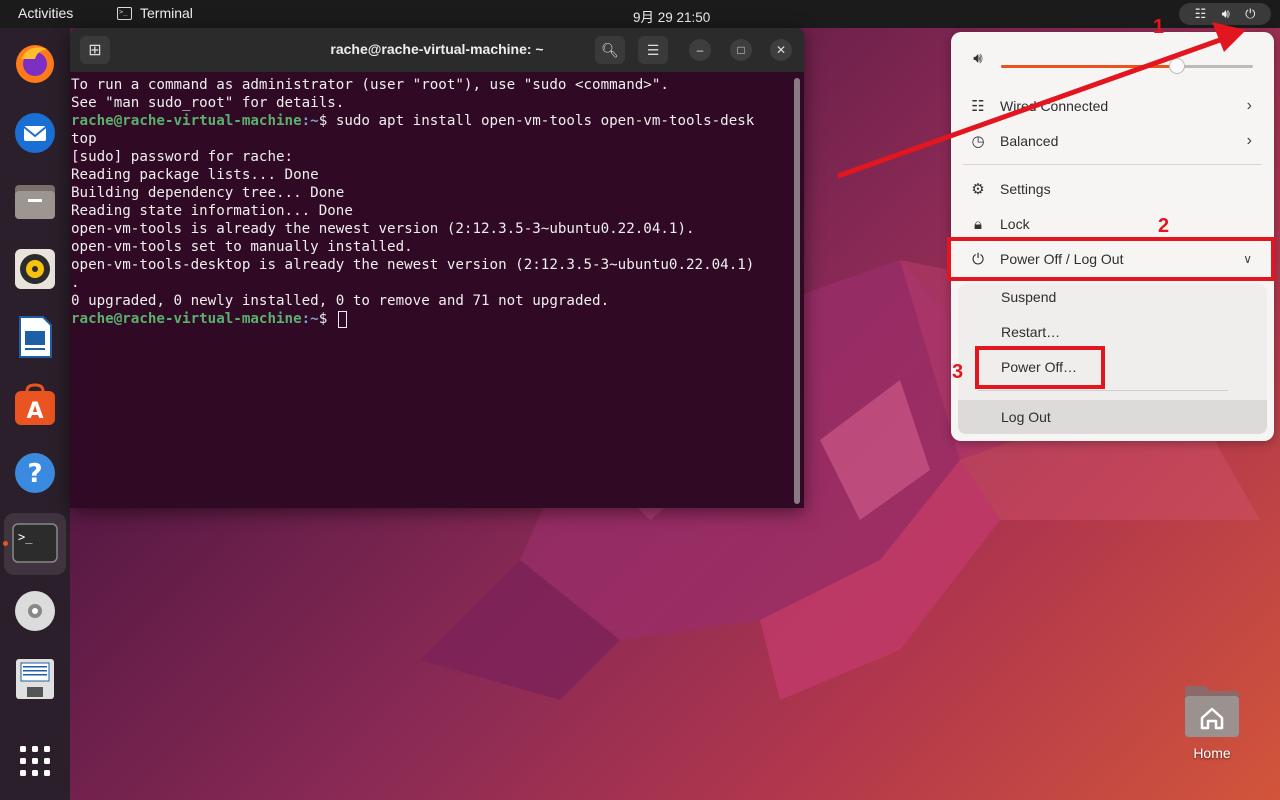  What do you see at coordinates (35, 133) in the screenshot?
I see `thunderbird-icon` at bounding box center [35, 133].